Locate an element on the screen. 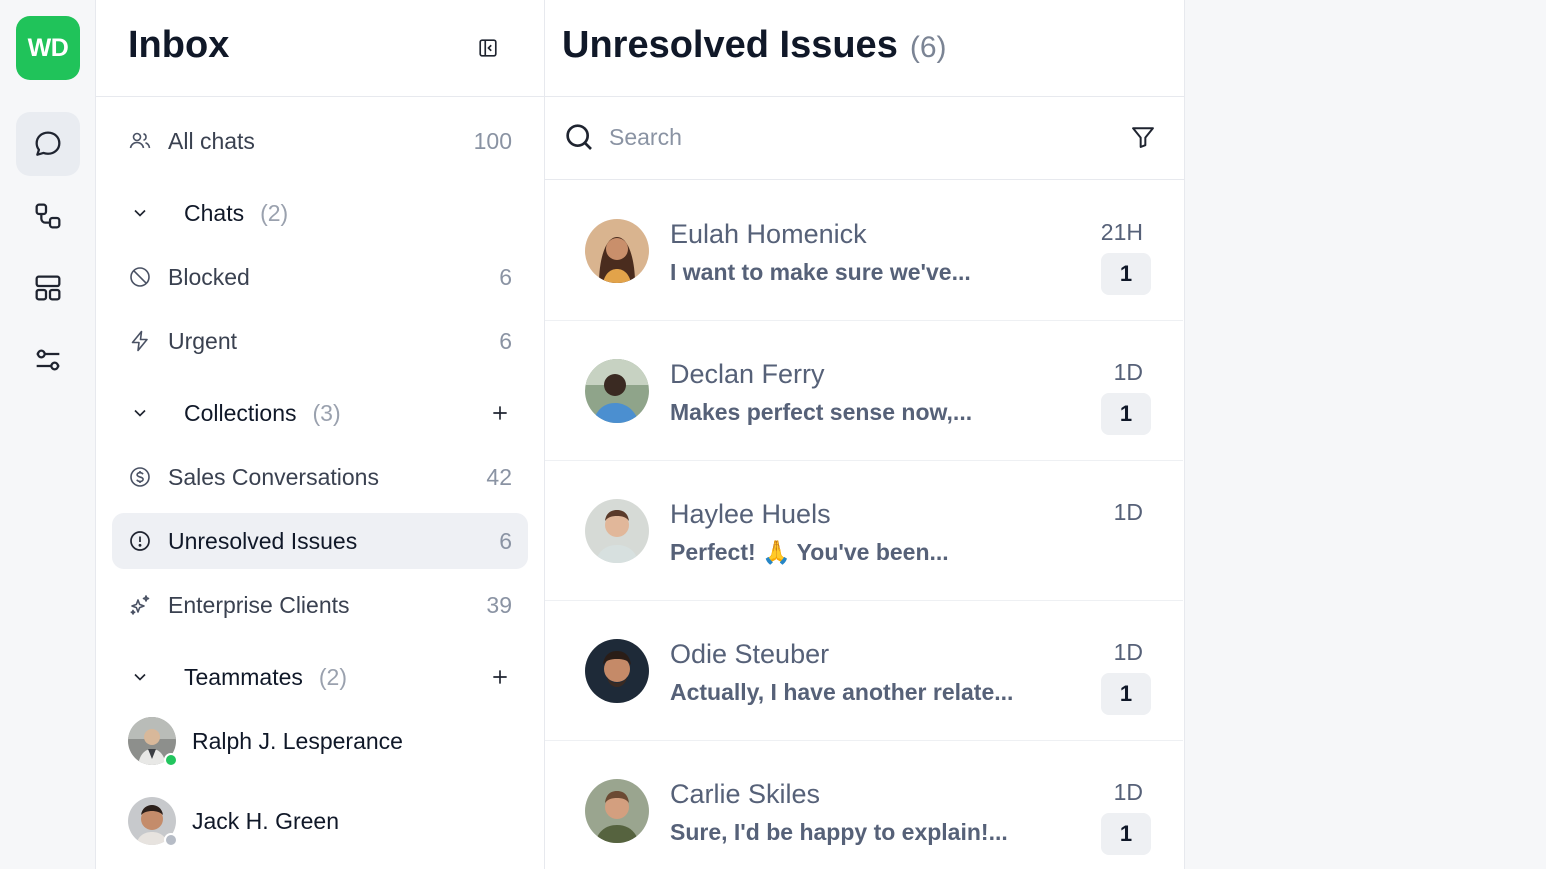  sidebar-item-label: All chats is located at coordinates (211, 140).